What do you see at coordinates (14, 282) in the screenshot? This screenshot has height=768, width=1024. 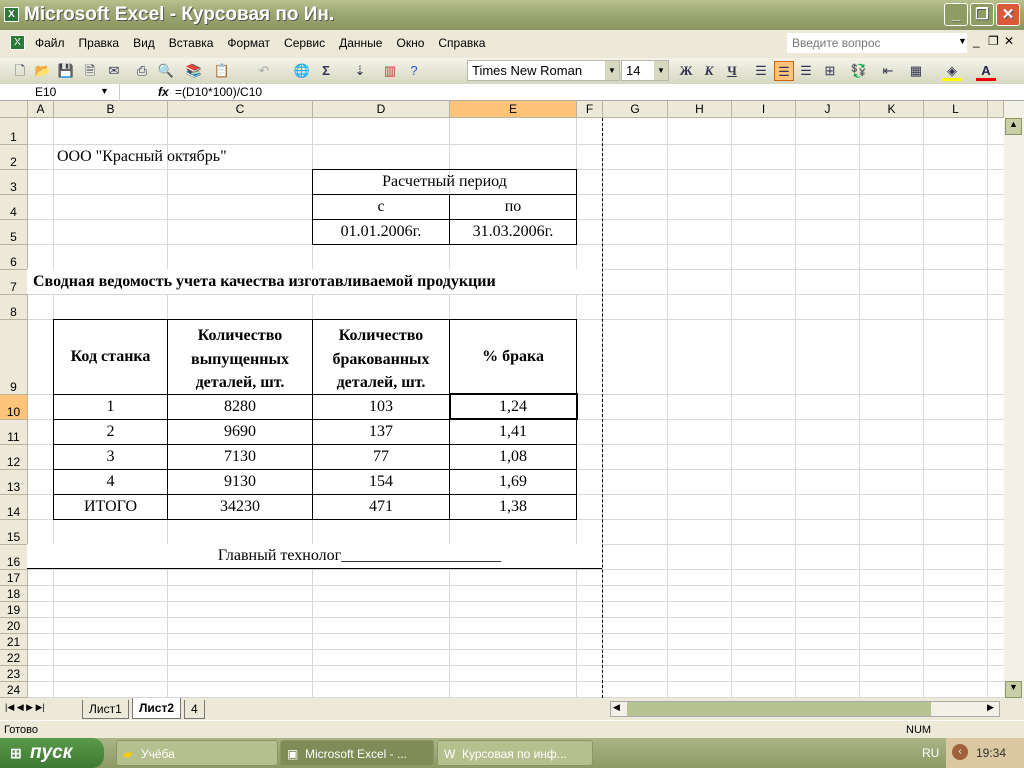 I see `row-header-7: 7` at bounding box center [14, 282].